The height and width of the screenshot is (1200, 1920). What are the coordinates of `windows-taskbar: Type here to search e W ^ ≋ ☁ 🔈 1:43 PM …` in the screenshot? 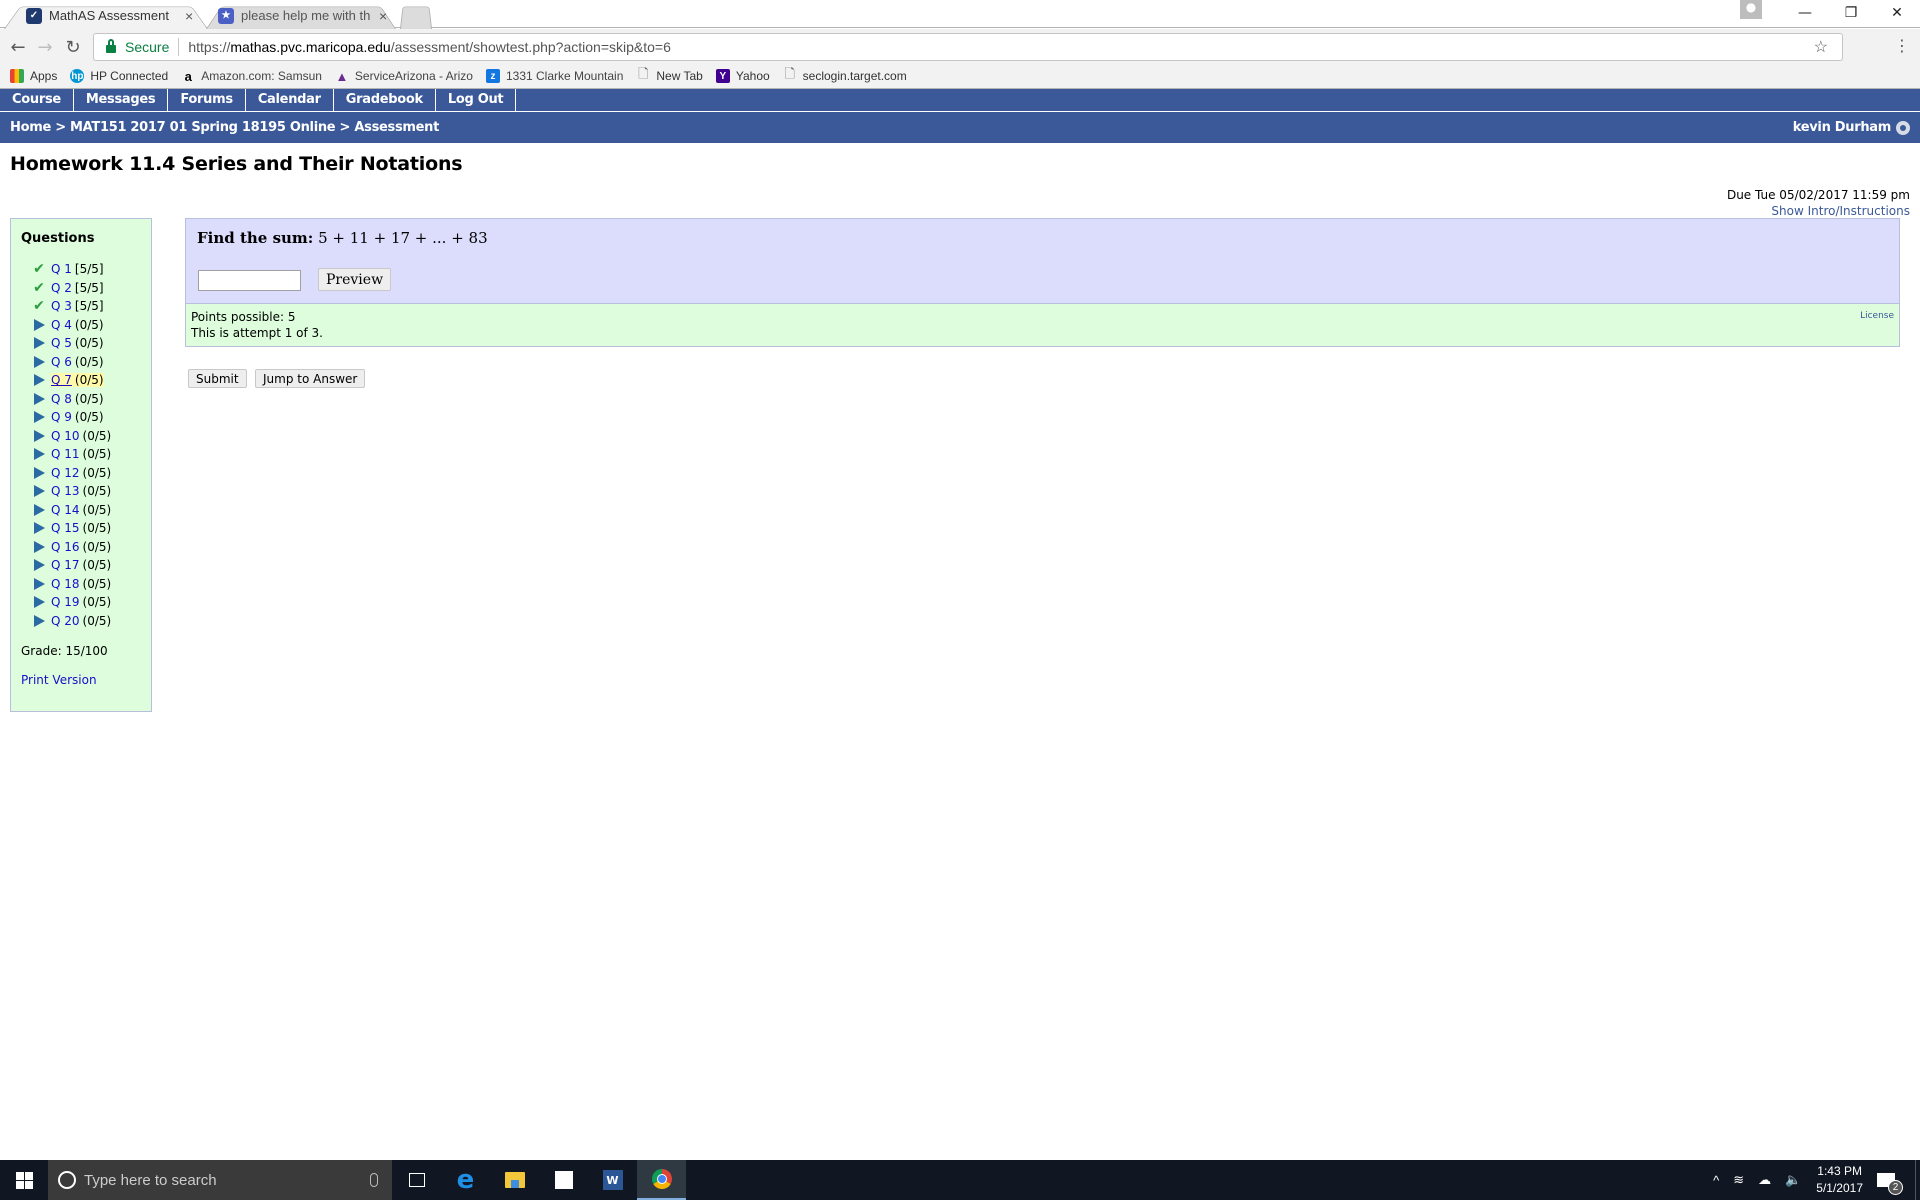 It's located at (960, 1180).